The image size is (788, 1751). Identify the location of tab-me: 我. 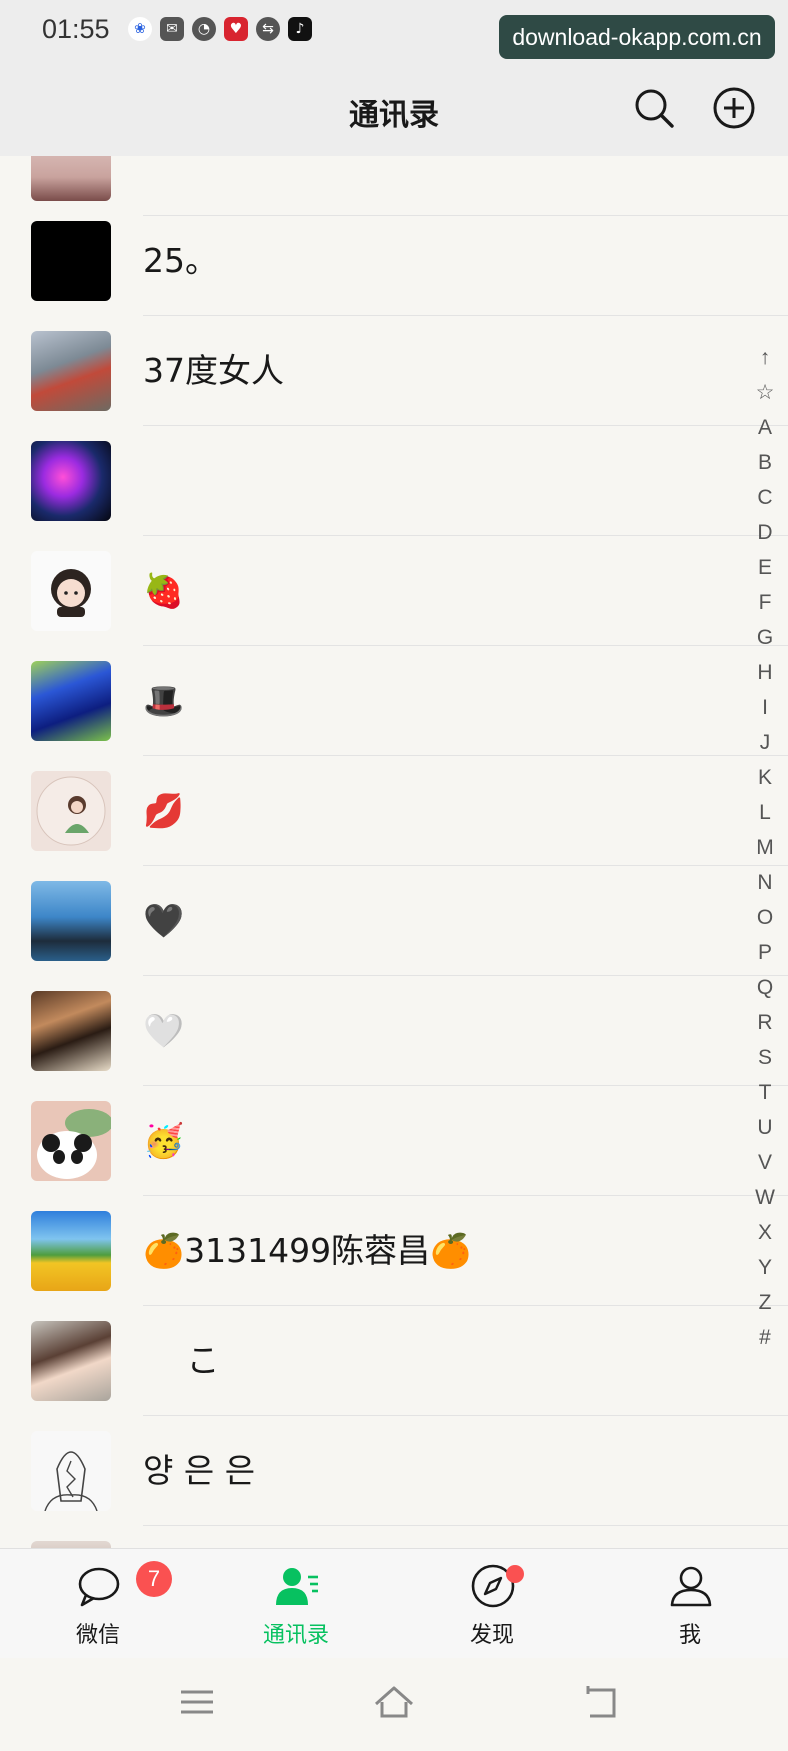
(690, 1604).